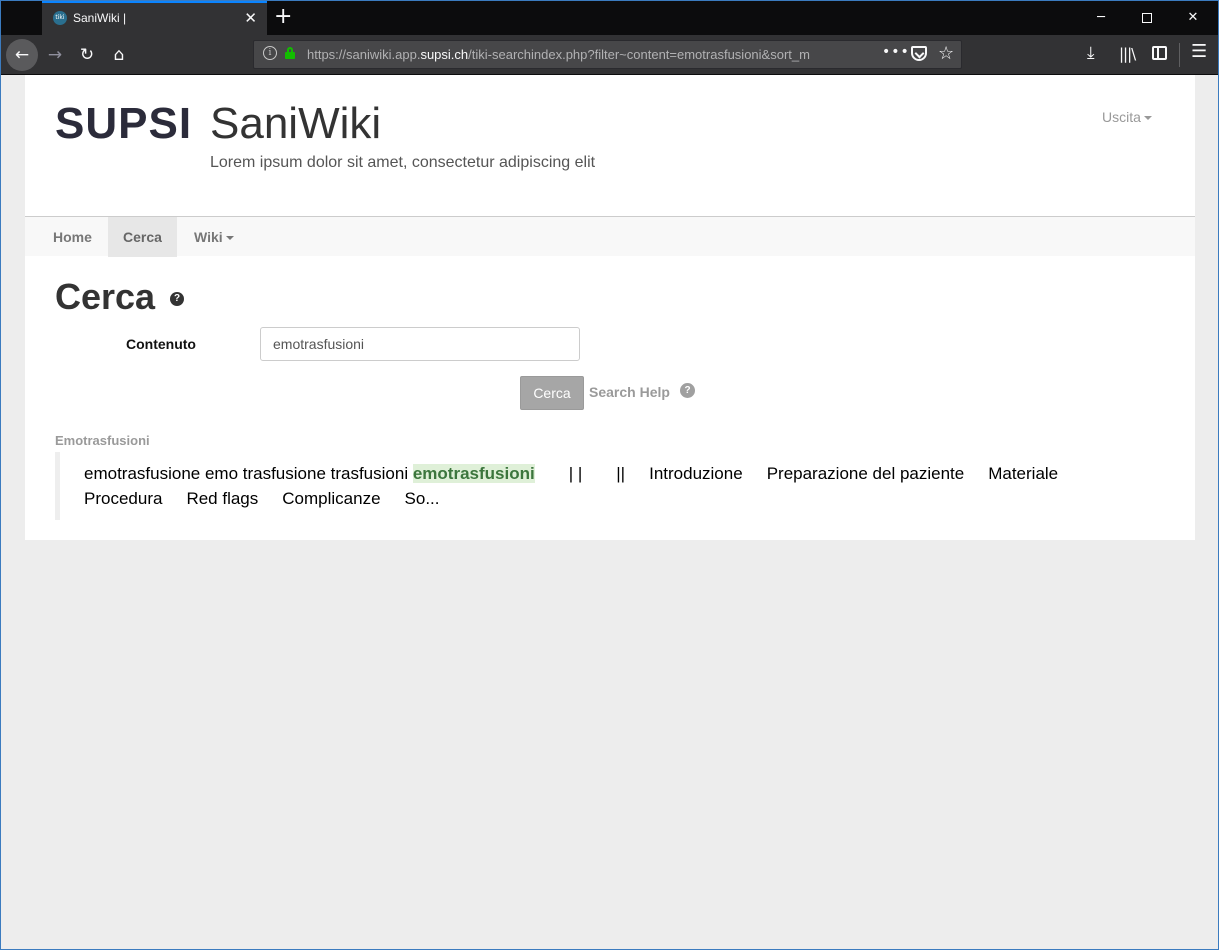 The image size is (1219, 950). I want to click on page-info-icon: i, so click(270, 53).